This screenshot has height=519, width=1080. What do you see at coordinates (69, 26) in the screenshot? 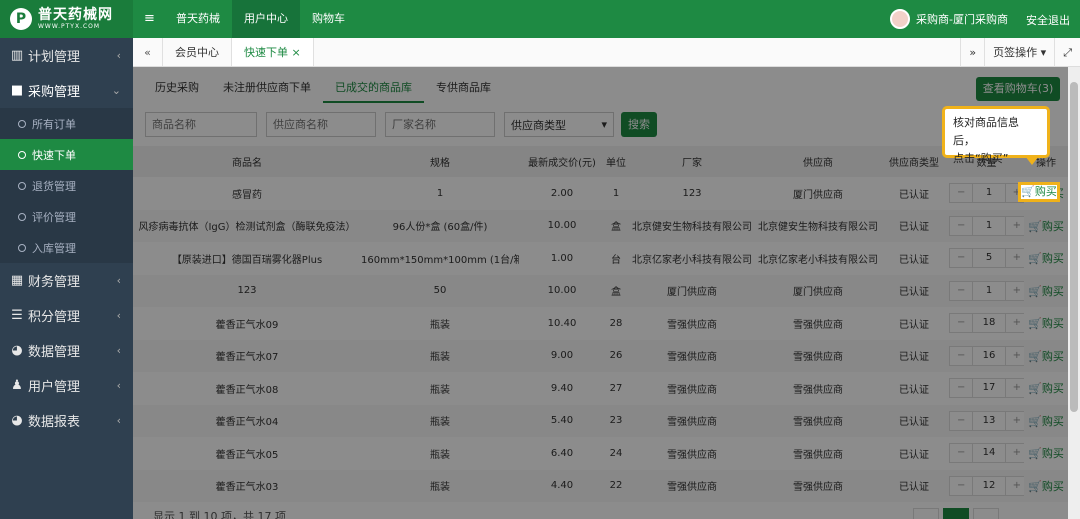
I see `brand-url: WWW.PTYX.COM` at bounding box center [69, 26].